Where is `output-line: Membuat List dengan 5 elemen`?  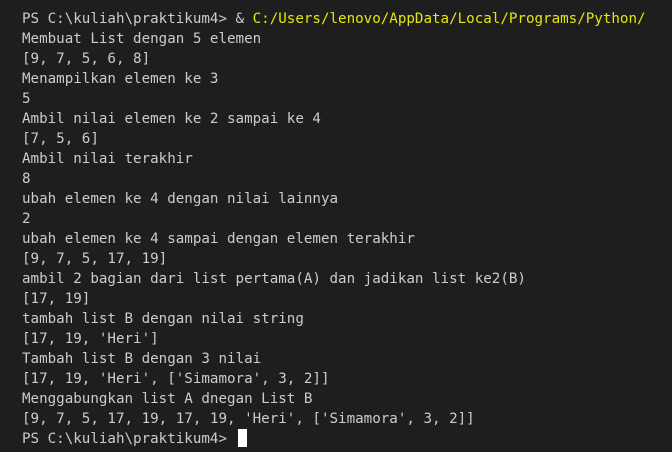 output-line: Membuat List dengan 5 elemen is located at coordinates (142, 39).